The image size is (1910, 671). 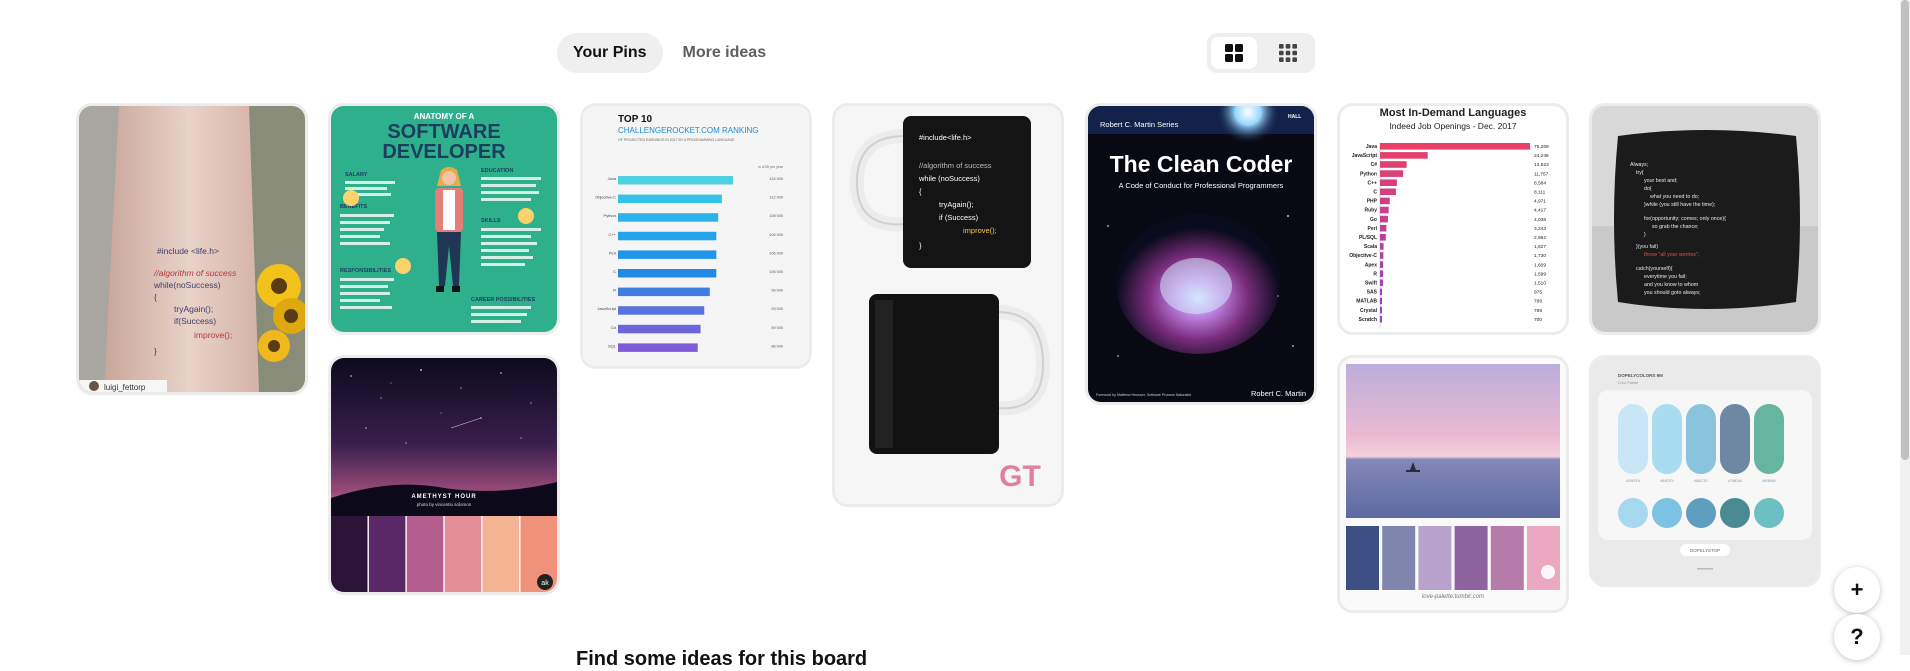 I want to click on bar-value: 93 000, so click(x=777, y=309).